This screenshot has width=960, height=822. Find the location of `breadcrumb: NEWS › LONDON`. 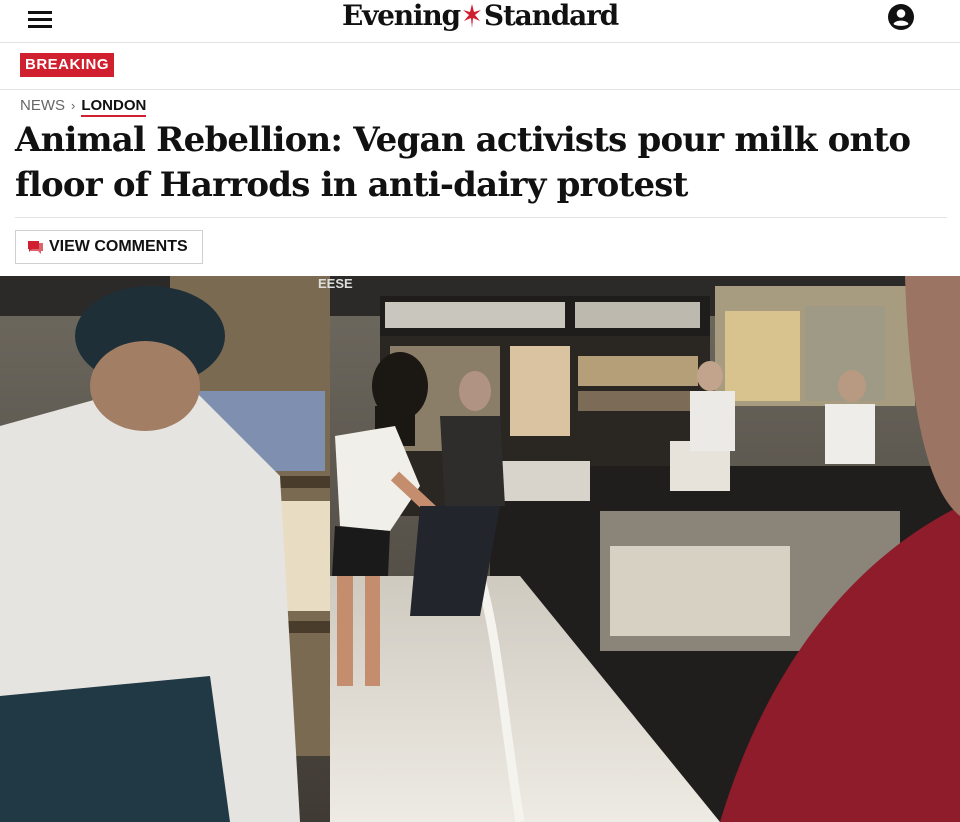

breadcrumb: NEWS › LONDON is located at coordinates (83, 107).